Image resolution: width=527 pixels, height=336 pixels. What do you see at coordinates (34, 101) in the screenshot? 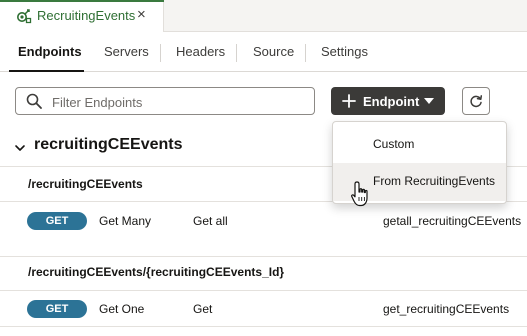
I see `search-icon` at bounding box center [34, 101].